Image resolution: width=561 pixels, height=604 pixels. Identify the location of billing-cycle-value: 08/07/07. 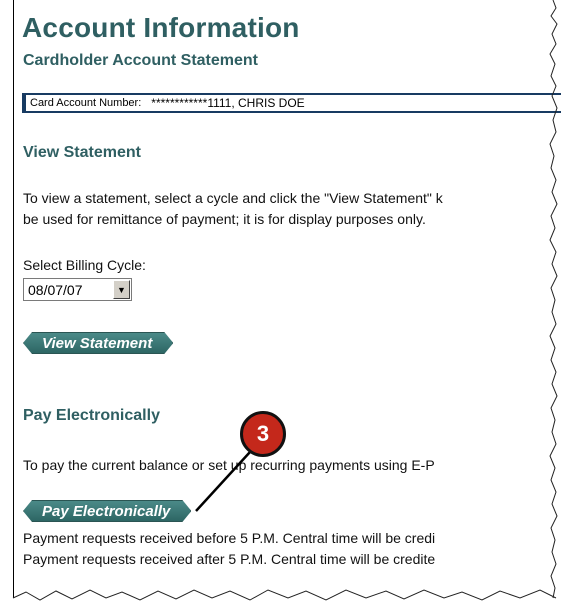
(55, 289).